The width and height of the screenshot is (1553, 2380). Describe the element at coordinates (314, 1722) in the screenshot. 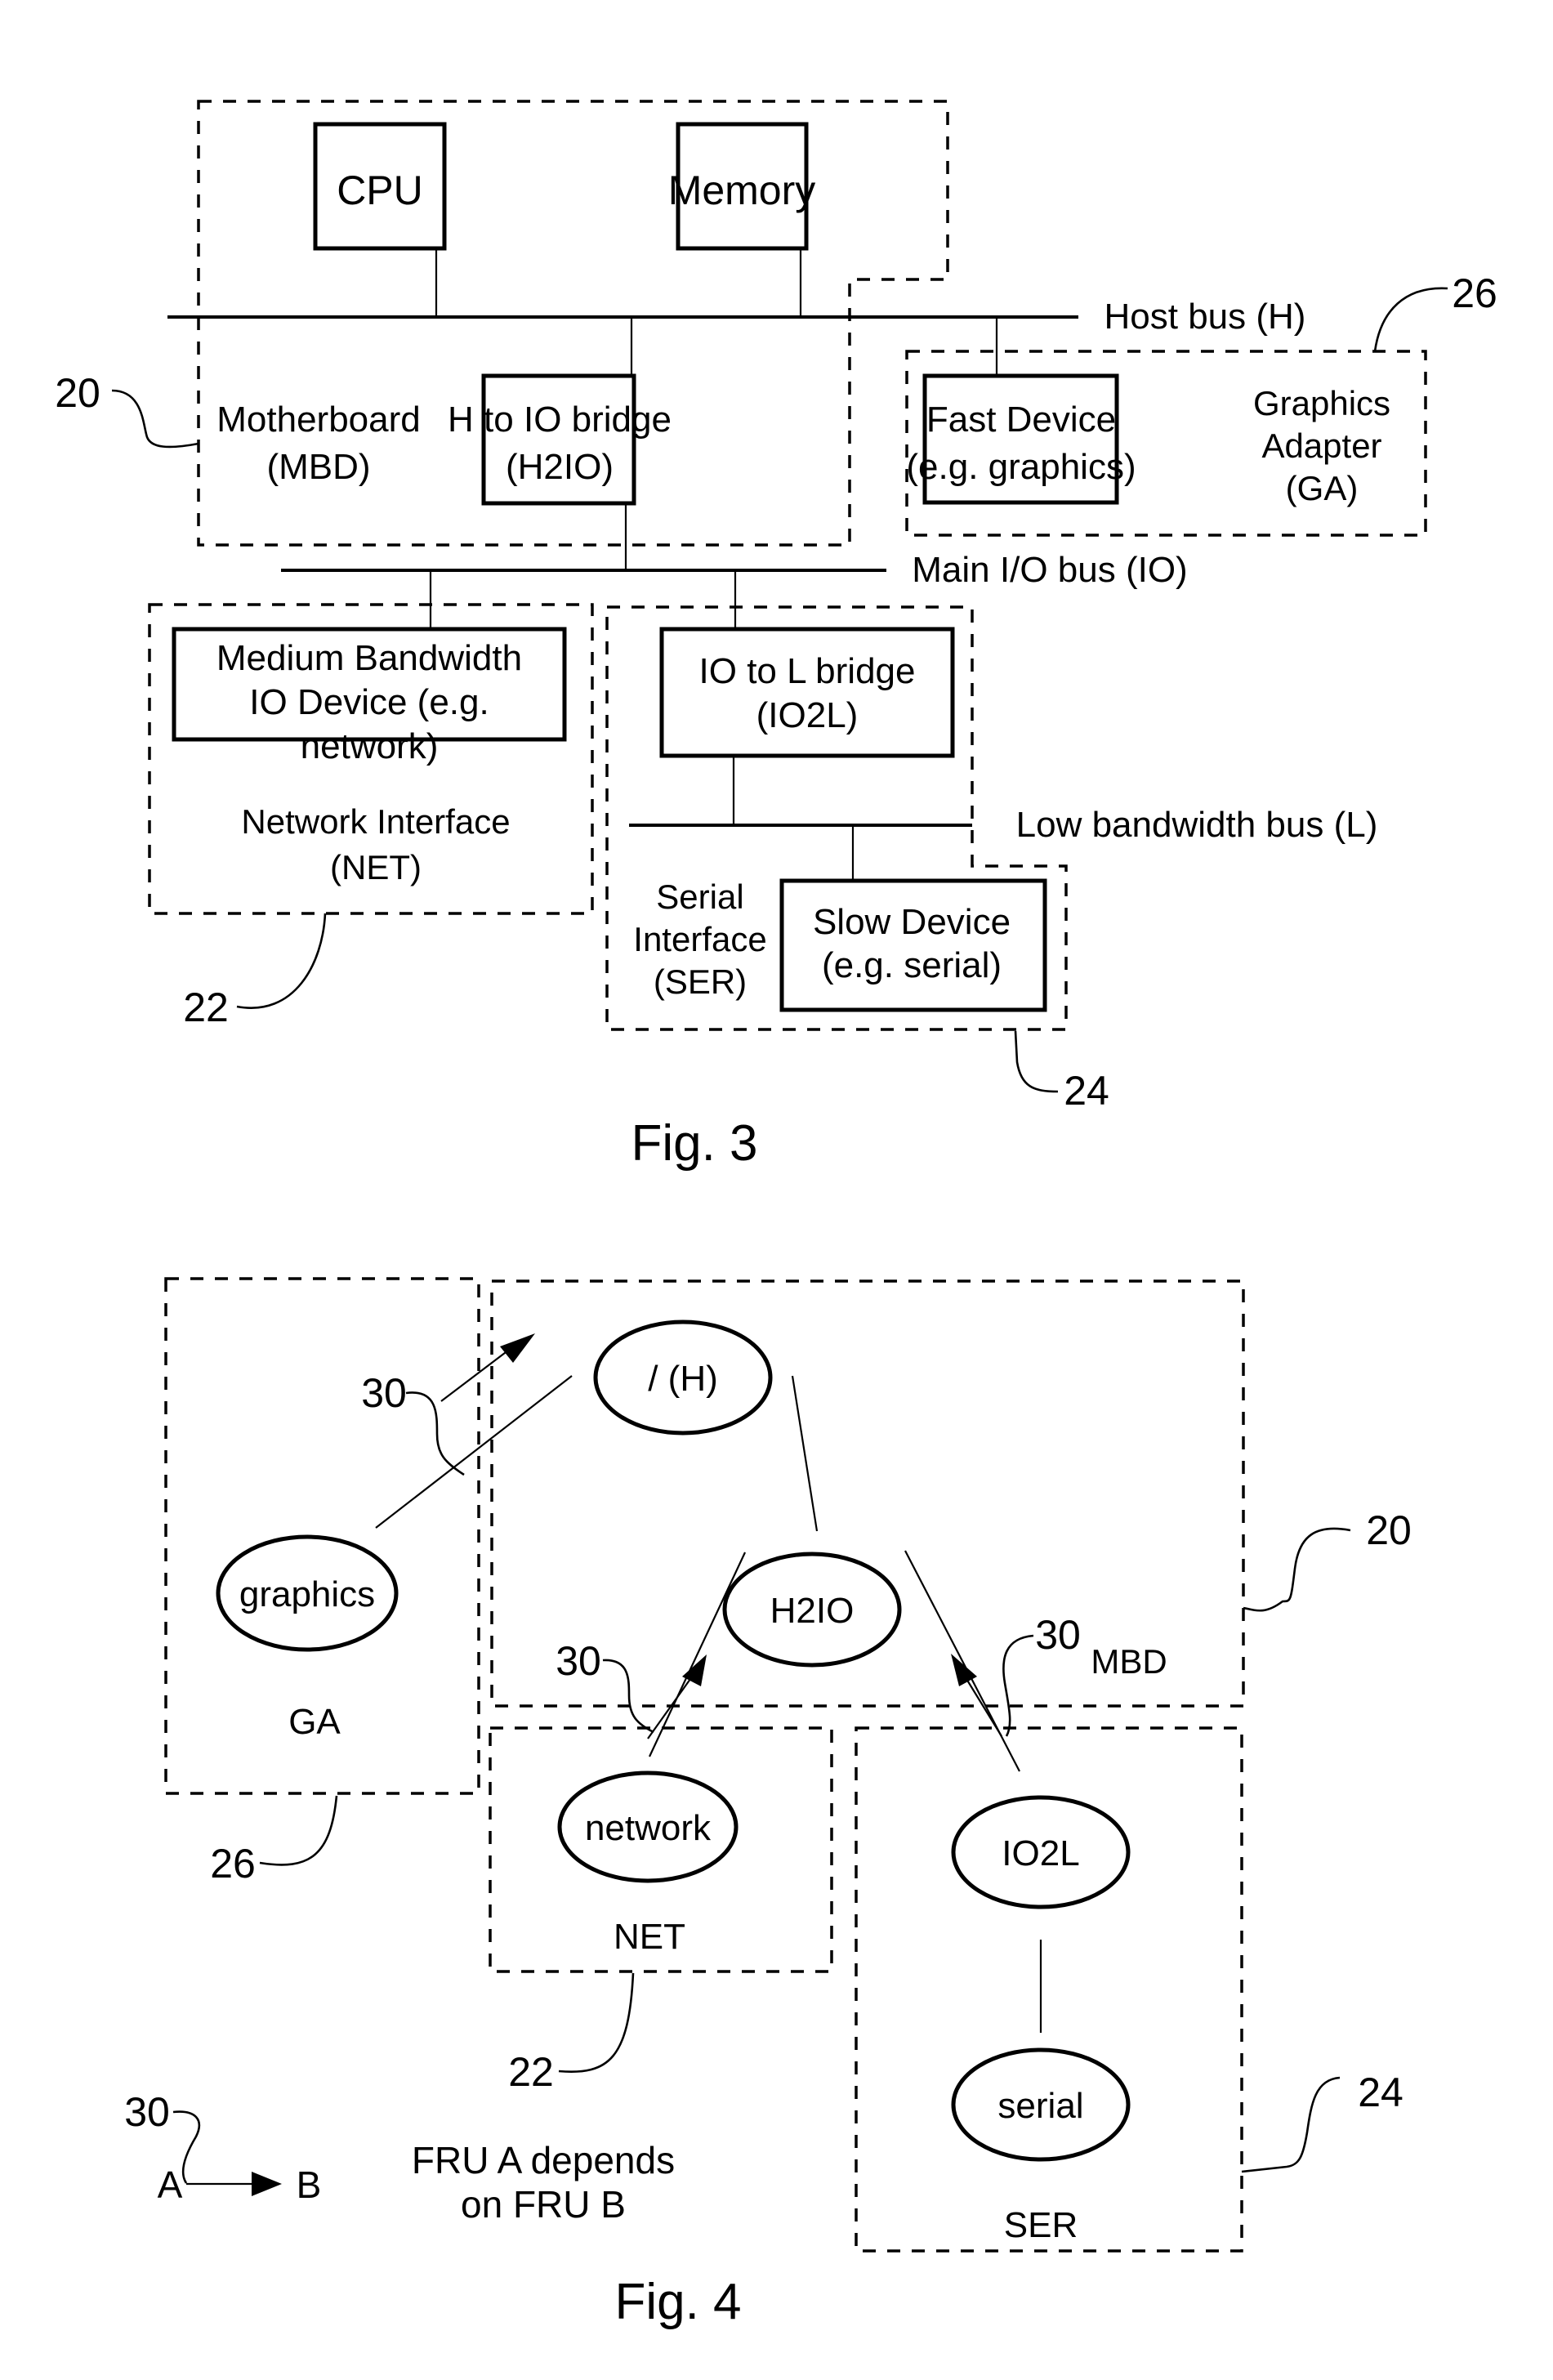

I see `ga-group-label: GA` at that location.